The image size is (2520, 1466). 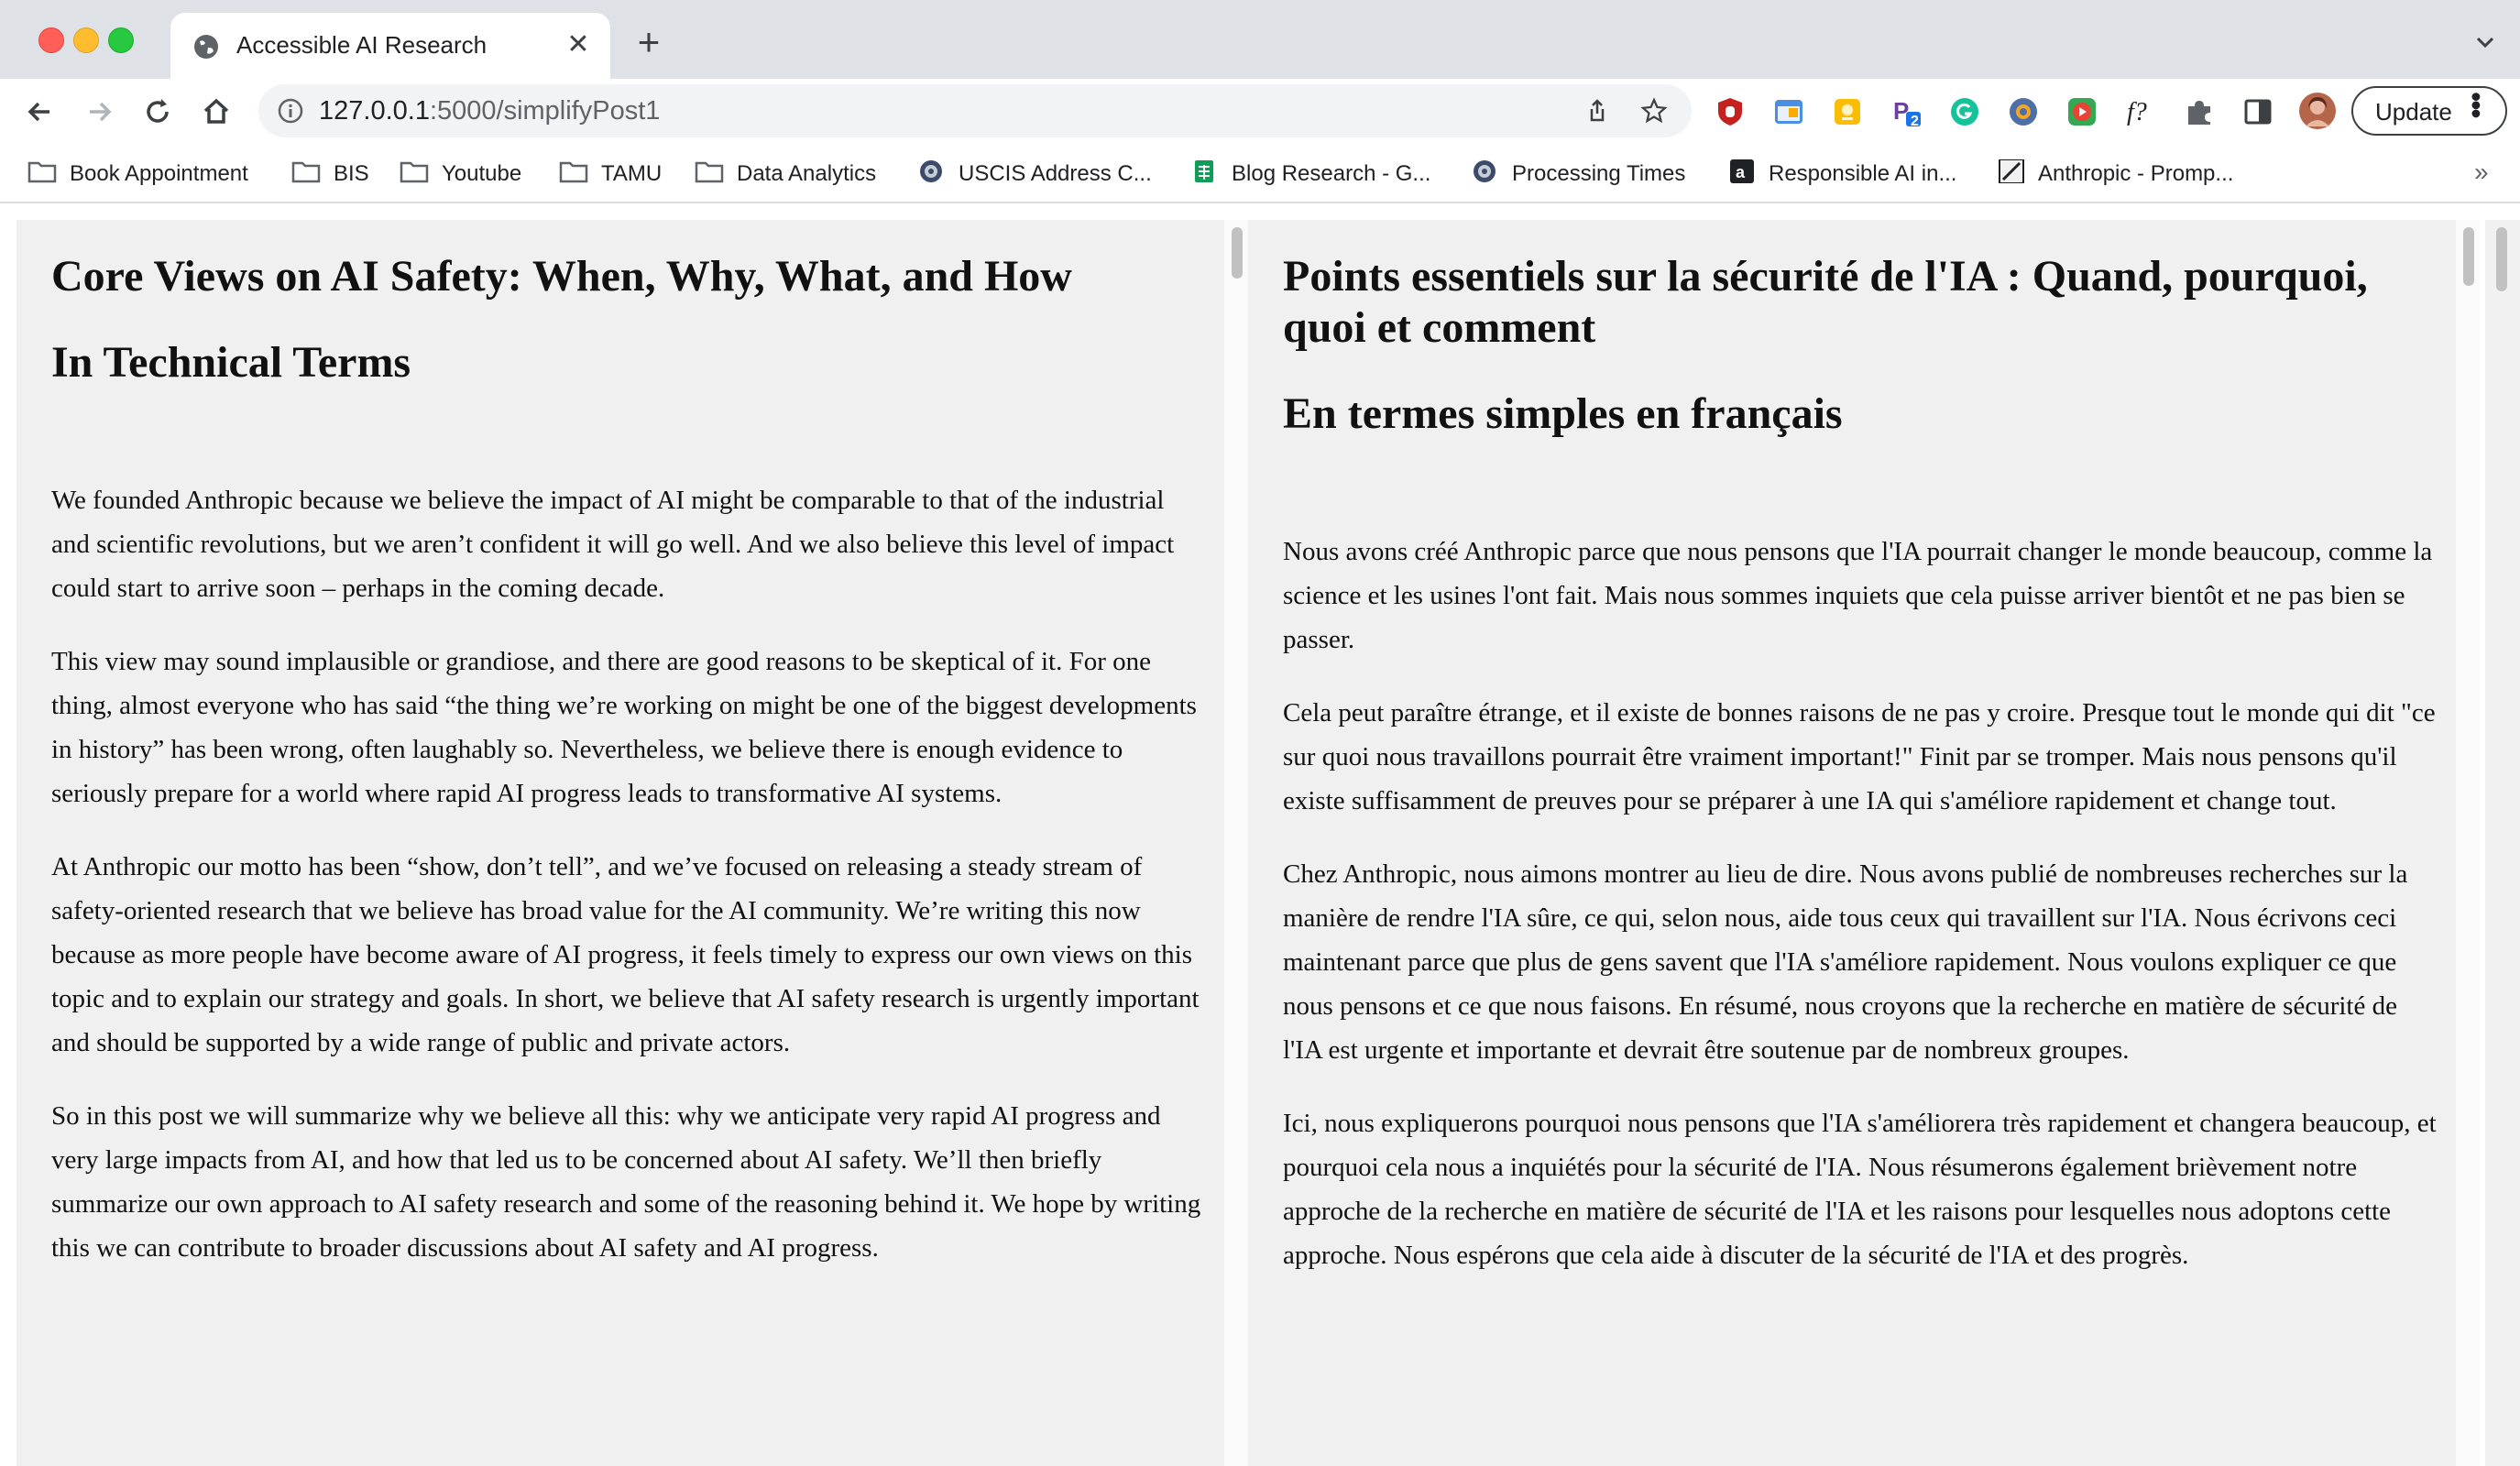 I want to click on video-ext-icon, so click(x=2081, y=111).